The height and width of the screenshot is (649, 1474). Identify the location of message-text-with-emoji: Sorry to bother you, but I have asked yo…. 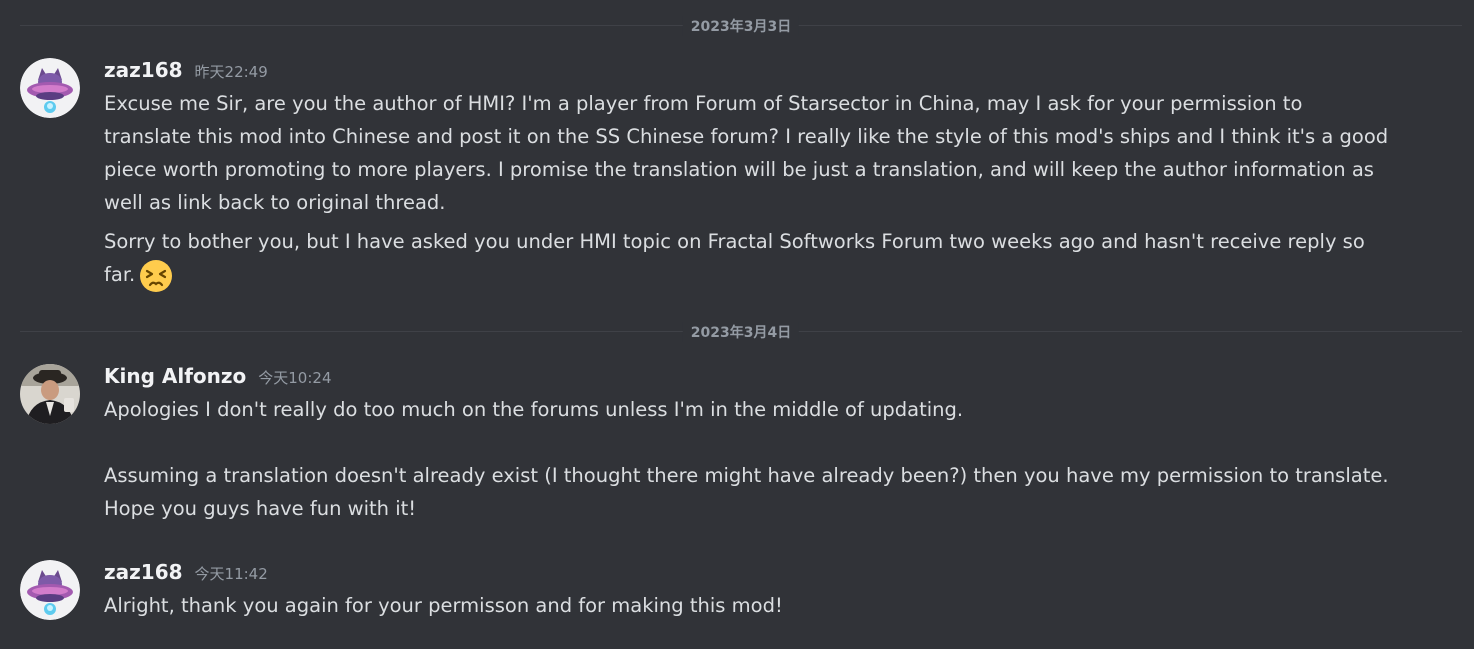
(749, 259).